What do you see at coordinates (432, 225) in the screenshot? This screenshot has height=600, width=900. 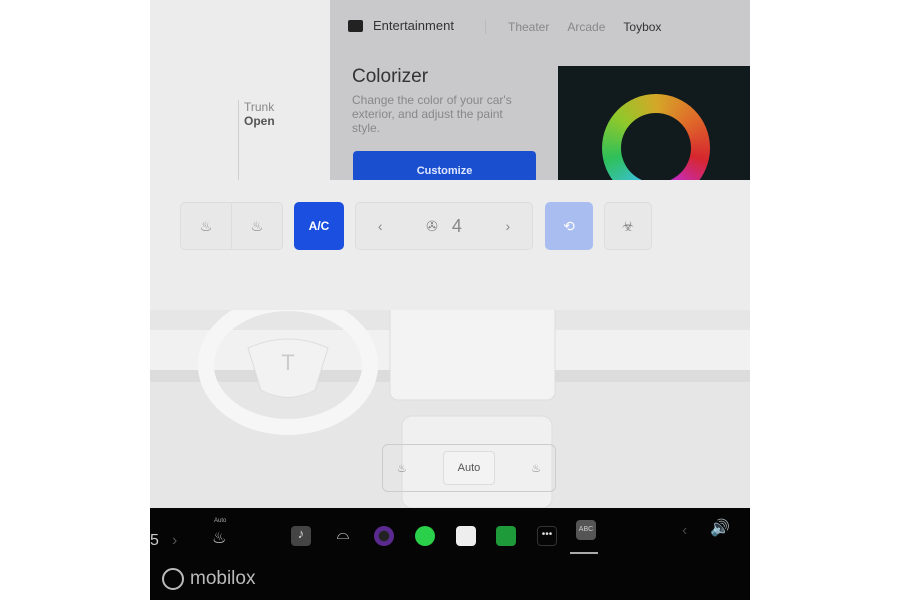 I see `fan-icon: ✇` at bounding box center [432, 225].